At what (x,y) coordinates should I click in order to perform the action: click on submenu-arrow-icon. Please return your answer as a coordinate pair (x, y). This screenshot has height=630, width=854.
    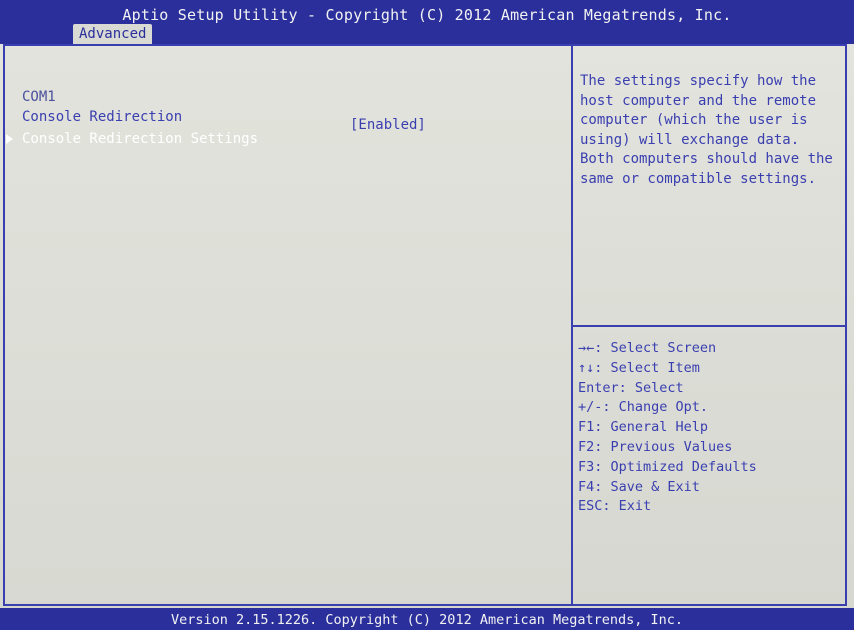
    Looking at the image, I should click on (9, 139).